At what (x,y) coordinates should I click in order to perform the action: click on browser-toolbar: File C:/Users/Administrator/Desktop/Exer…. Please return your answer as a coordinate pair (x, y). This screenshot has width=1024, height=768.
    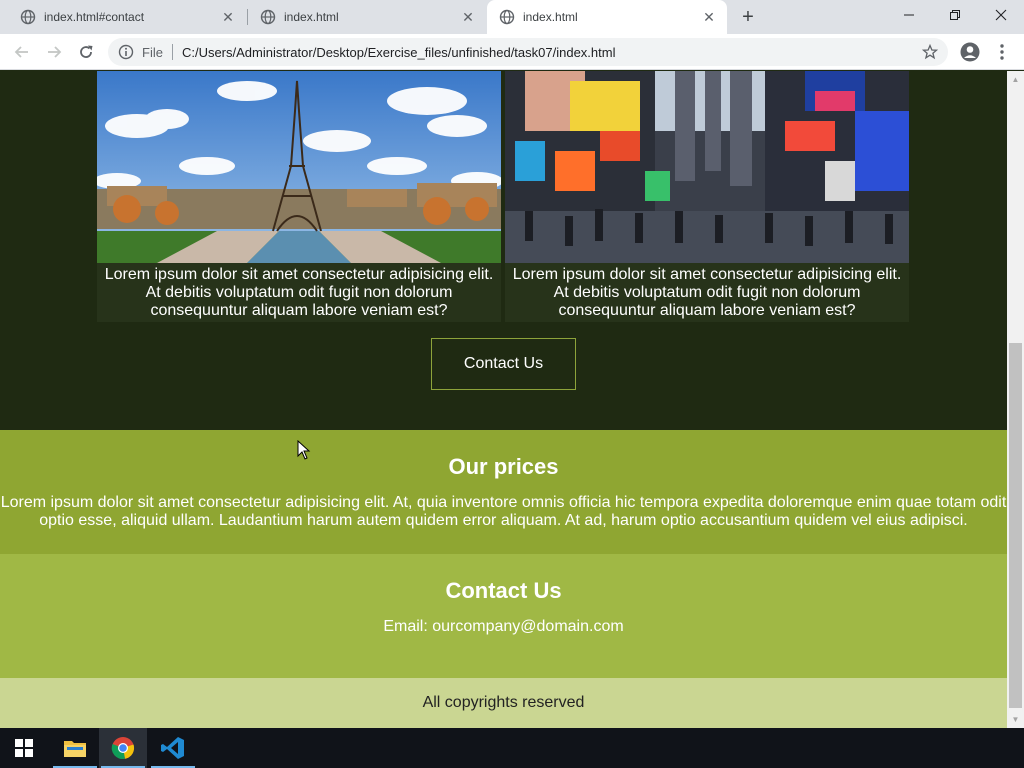
    Looking at the image, I should click on (512, 52).